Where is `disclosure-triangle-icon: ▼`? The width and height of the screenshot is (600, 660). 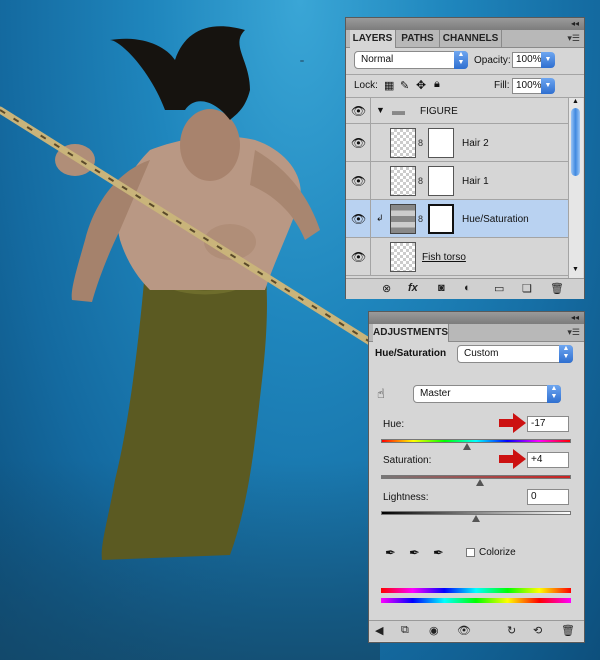 disclosure-triangle-icon: ▼ is located at coordinates (380, 110).